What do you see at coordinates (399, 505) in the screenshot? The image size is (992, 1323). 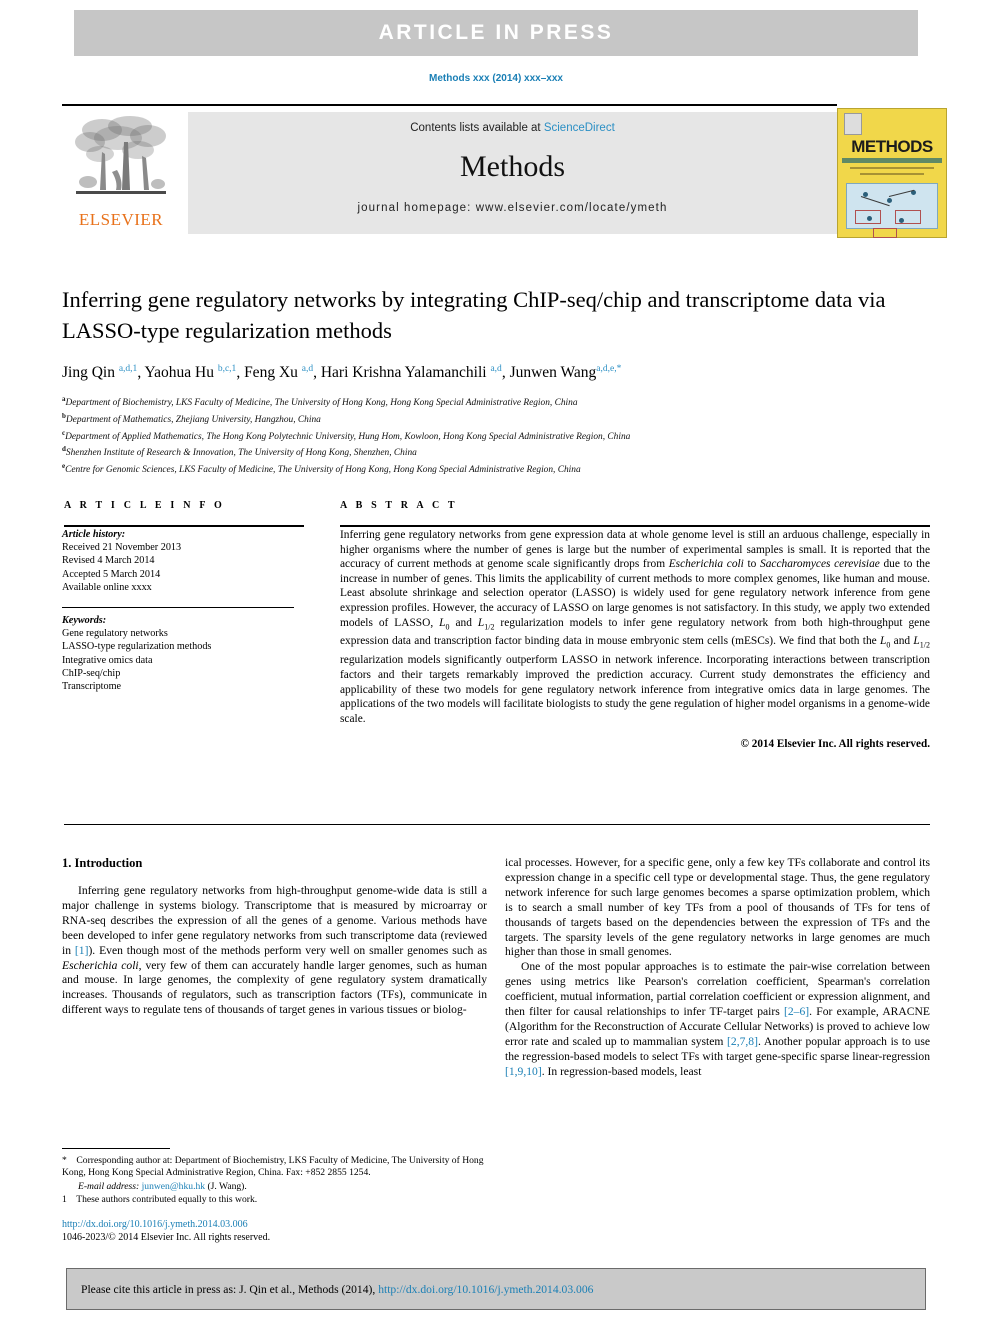 I see `abstract-heading: A B S T R A C T` at bounding box center [399, 505].